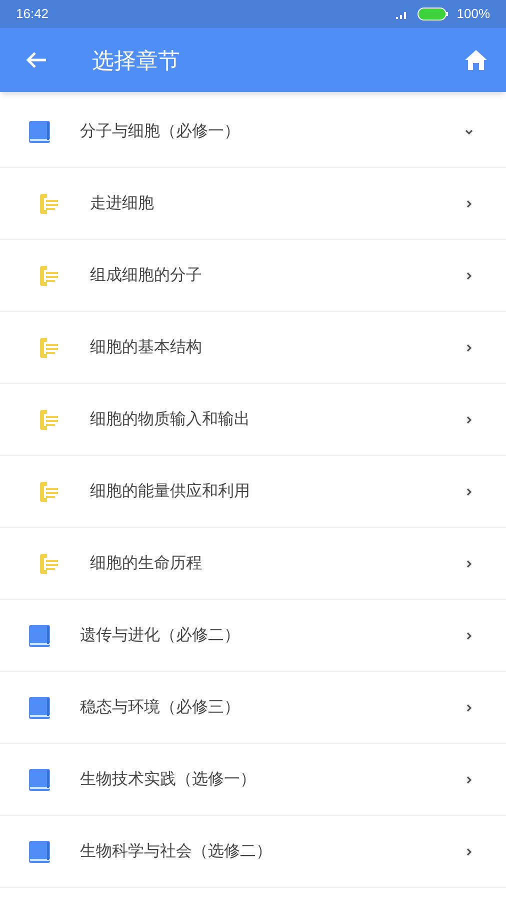 This screenshot has height=900, width=506. Describe the element at coordinates (136, 60) in the screenshot. I see `page-title: 选择章节` at that location.